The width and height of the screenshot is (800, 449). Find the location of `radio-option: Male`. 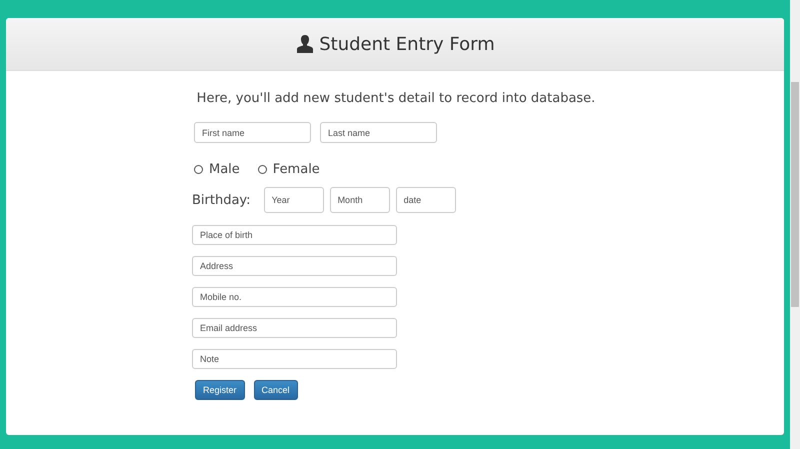

radio-option: Male is located at coordinates (217, 169).